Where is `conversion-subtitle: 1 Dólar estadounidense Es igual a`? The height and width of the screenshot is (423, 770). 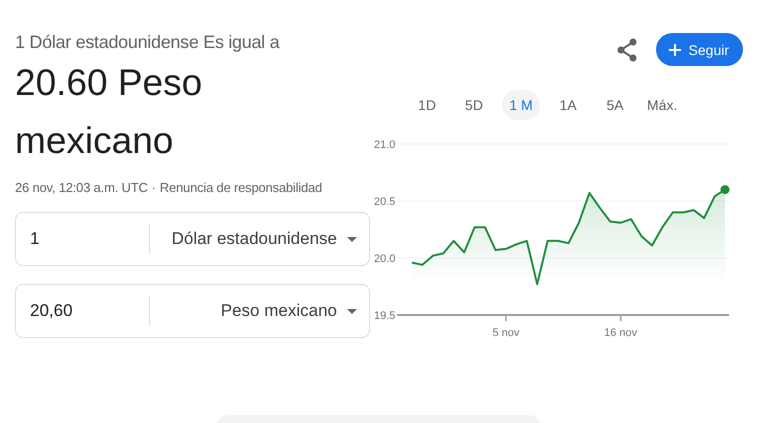
conversion-subtitle: 1 Dólar estadounidense Es igual a is located at coordinates (148, 42).